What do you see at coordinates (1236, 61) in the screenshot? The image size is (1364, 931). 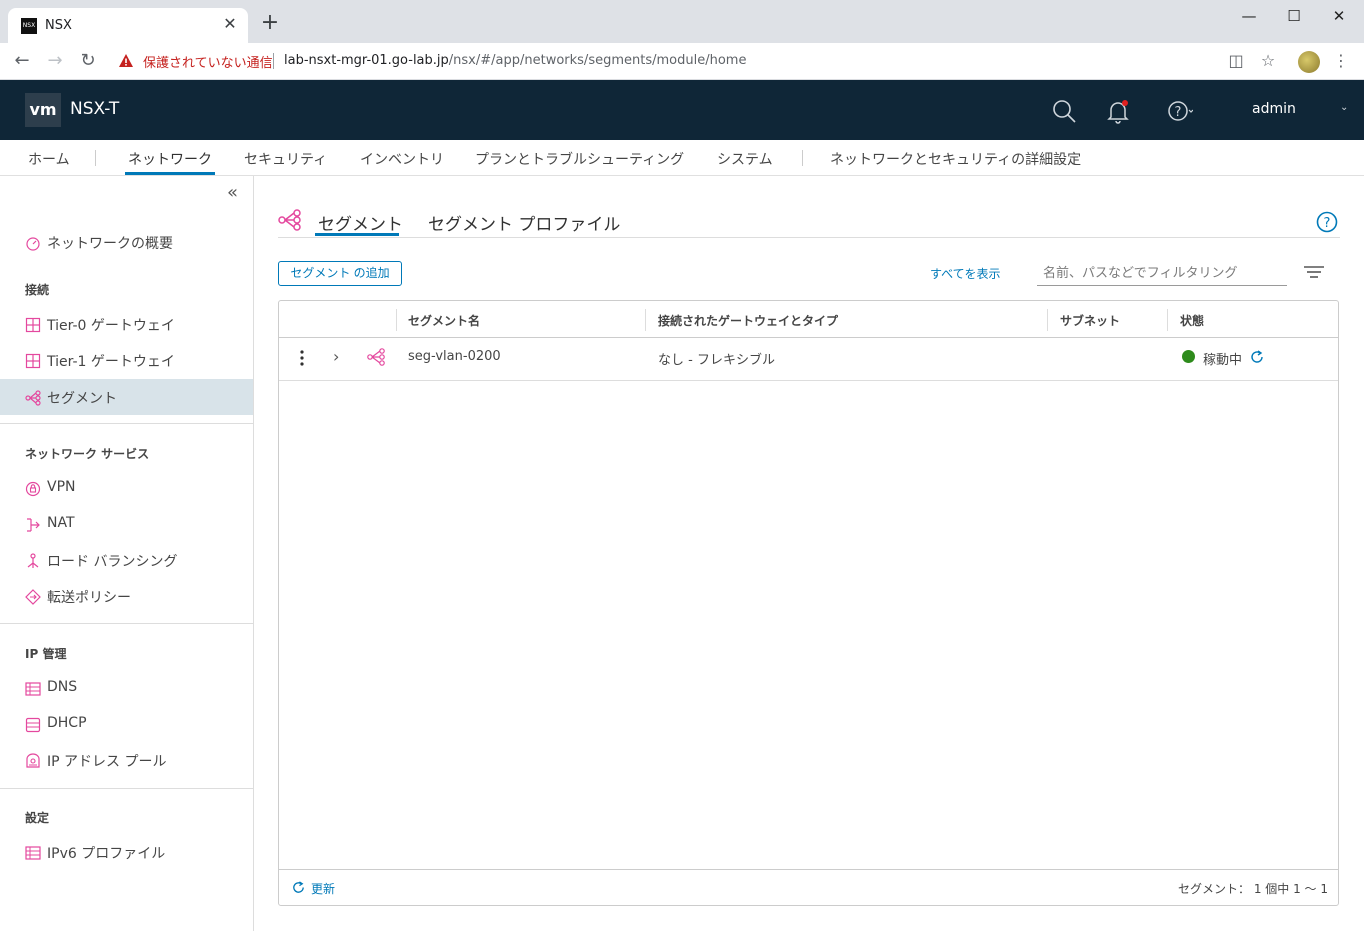 I see `translate-icon: ◫` at bounding box center [1236, 61].